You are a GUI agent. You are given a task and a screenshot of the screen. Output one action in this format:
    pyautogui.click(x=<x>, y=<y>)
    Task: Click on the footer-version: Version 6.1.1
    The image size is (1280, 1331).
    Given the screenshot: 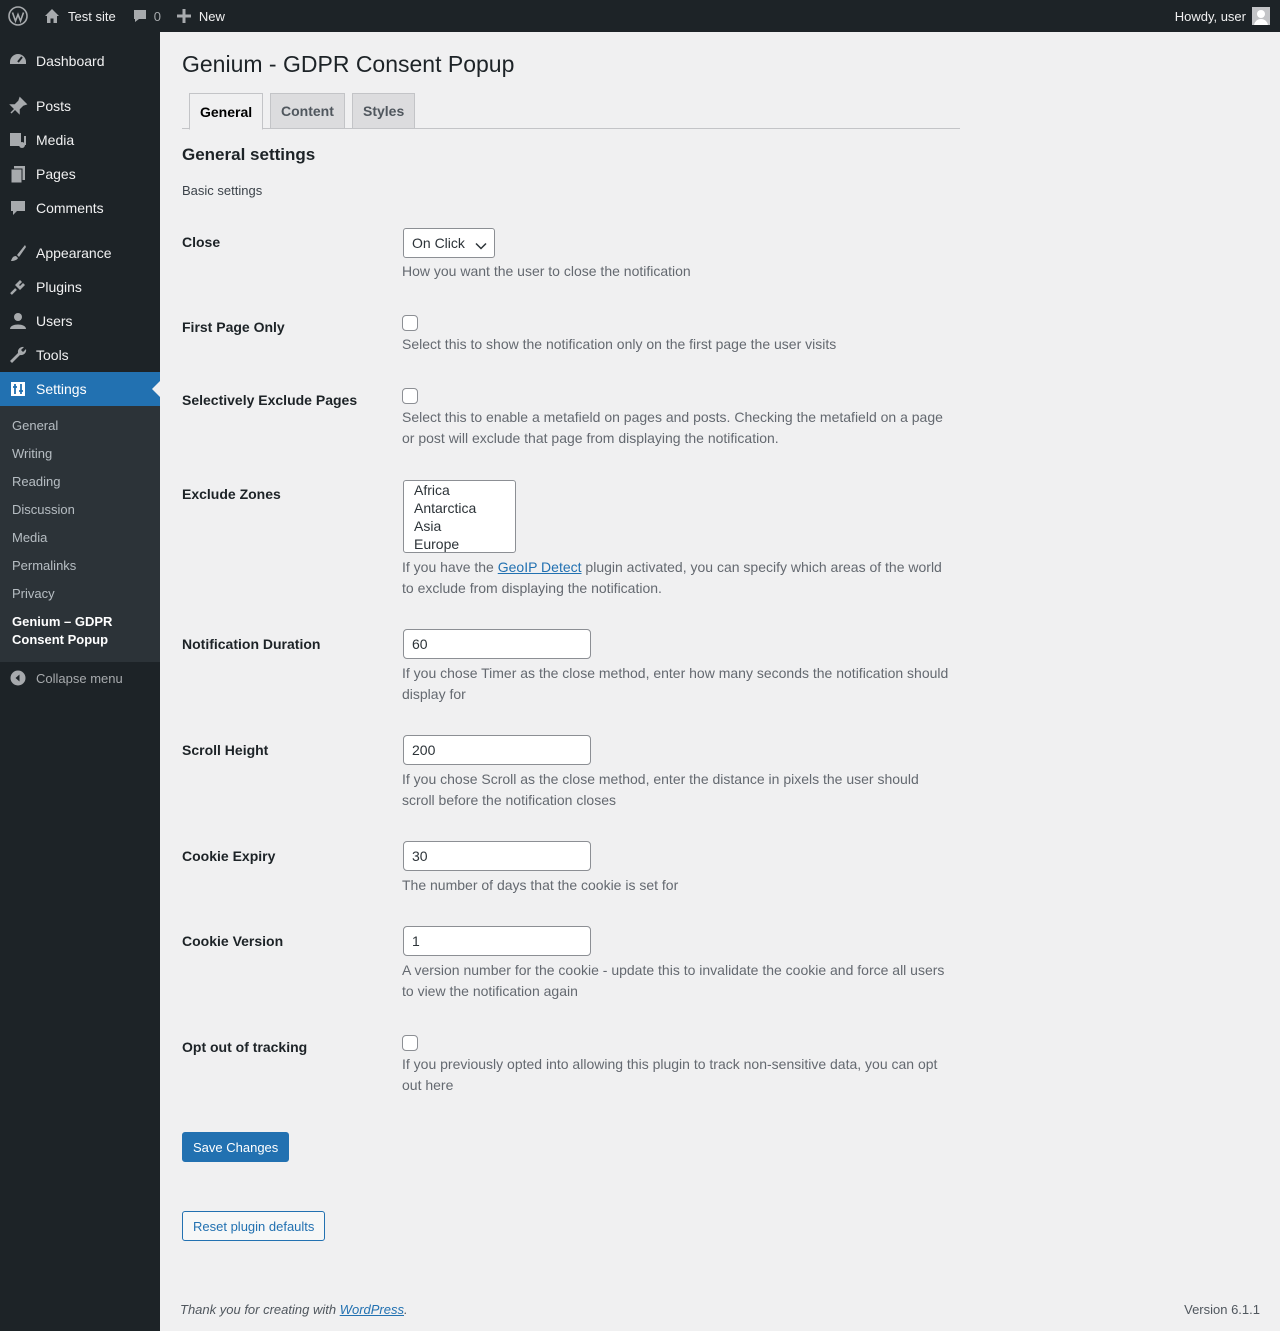 What is the action you would take?
    pyautogui.click(x=1222, y=1309)
    